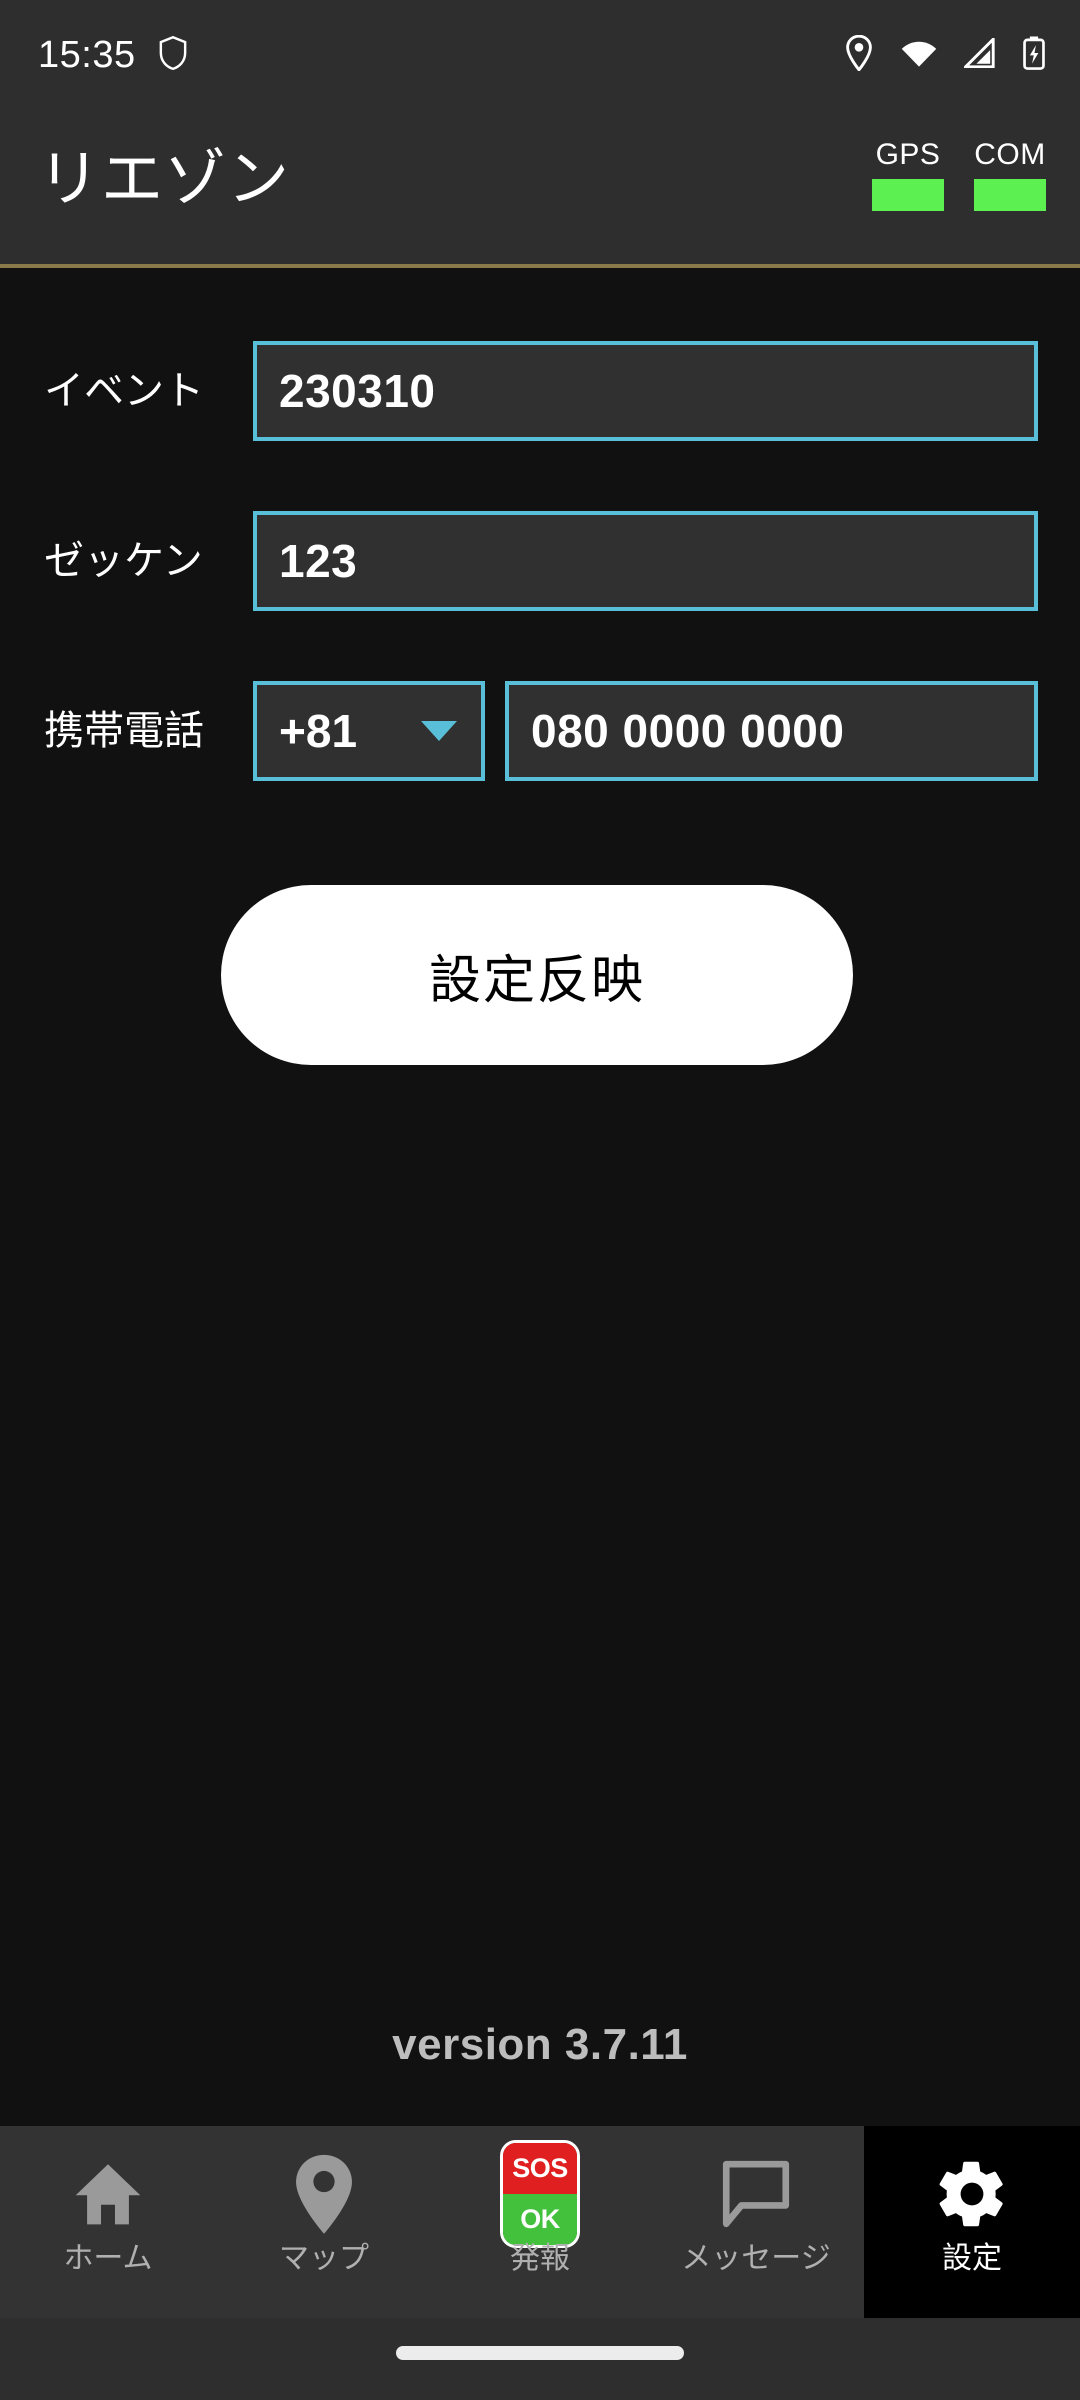 The width and height of the screenshot is (1080, 2400). Describe the element at coordinates (1034, 55) in the screenshot. I see `battery-charging-icon` at that location.